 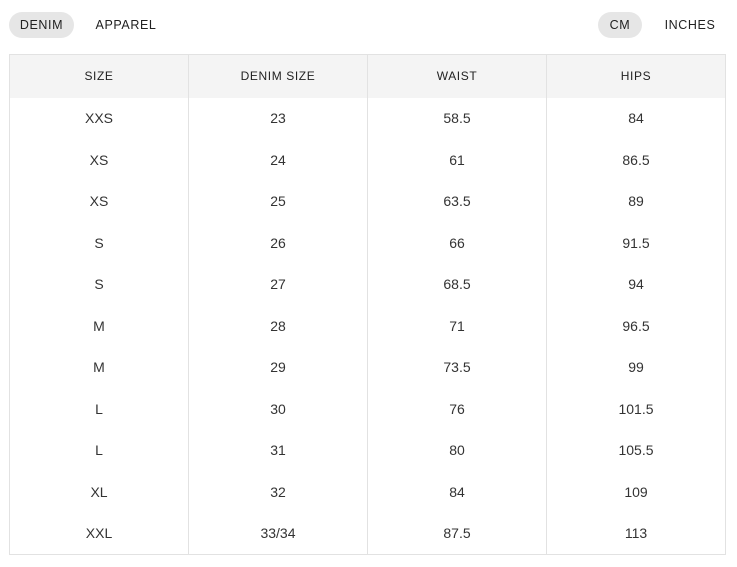 I want to click on table-row: L 30 76 101.5, so click(x=368, y=409).